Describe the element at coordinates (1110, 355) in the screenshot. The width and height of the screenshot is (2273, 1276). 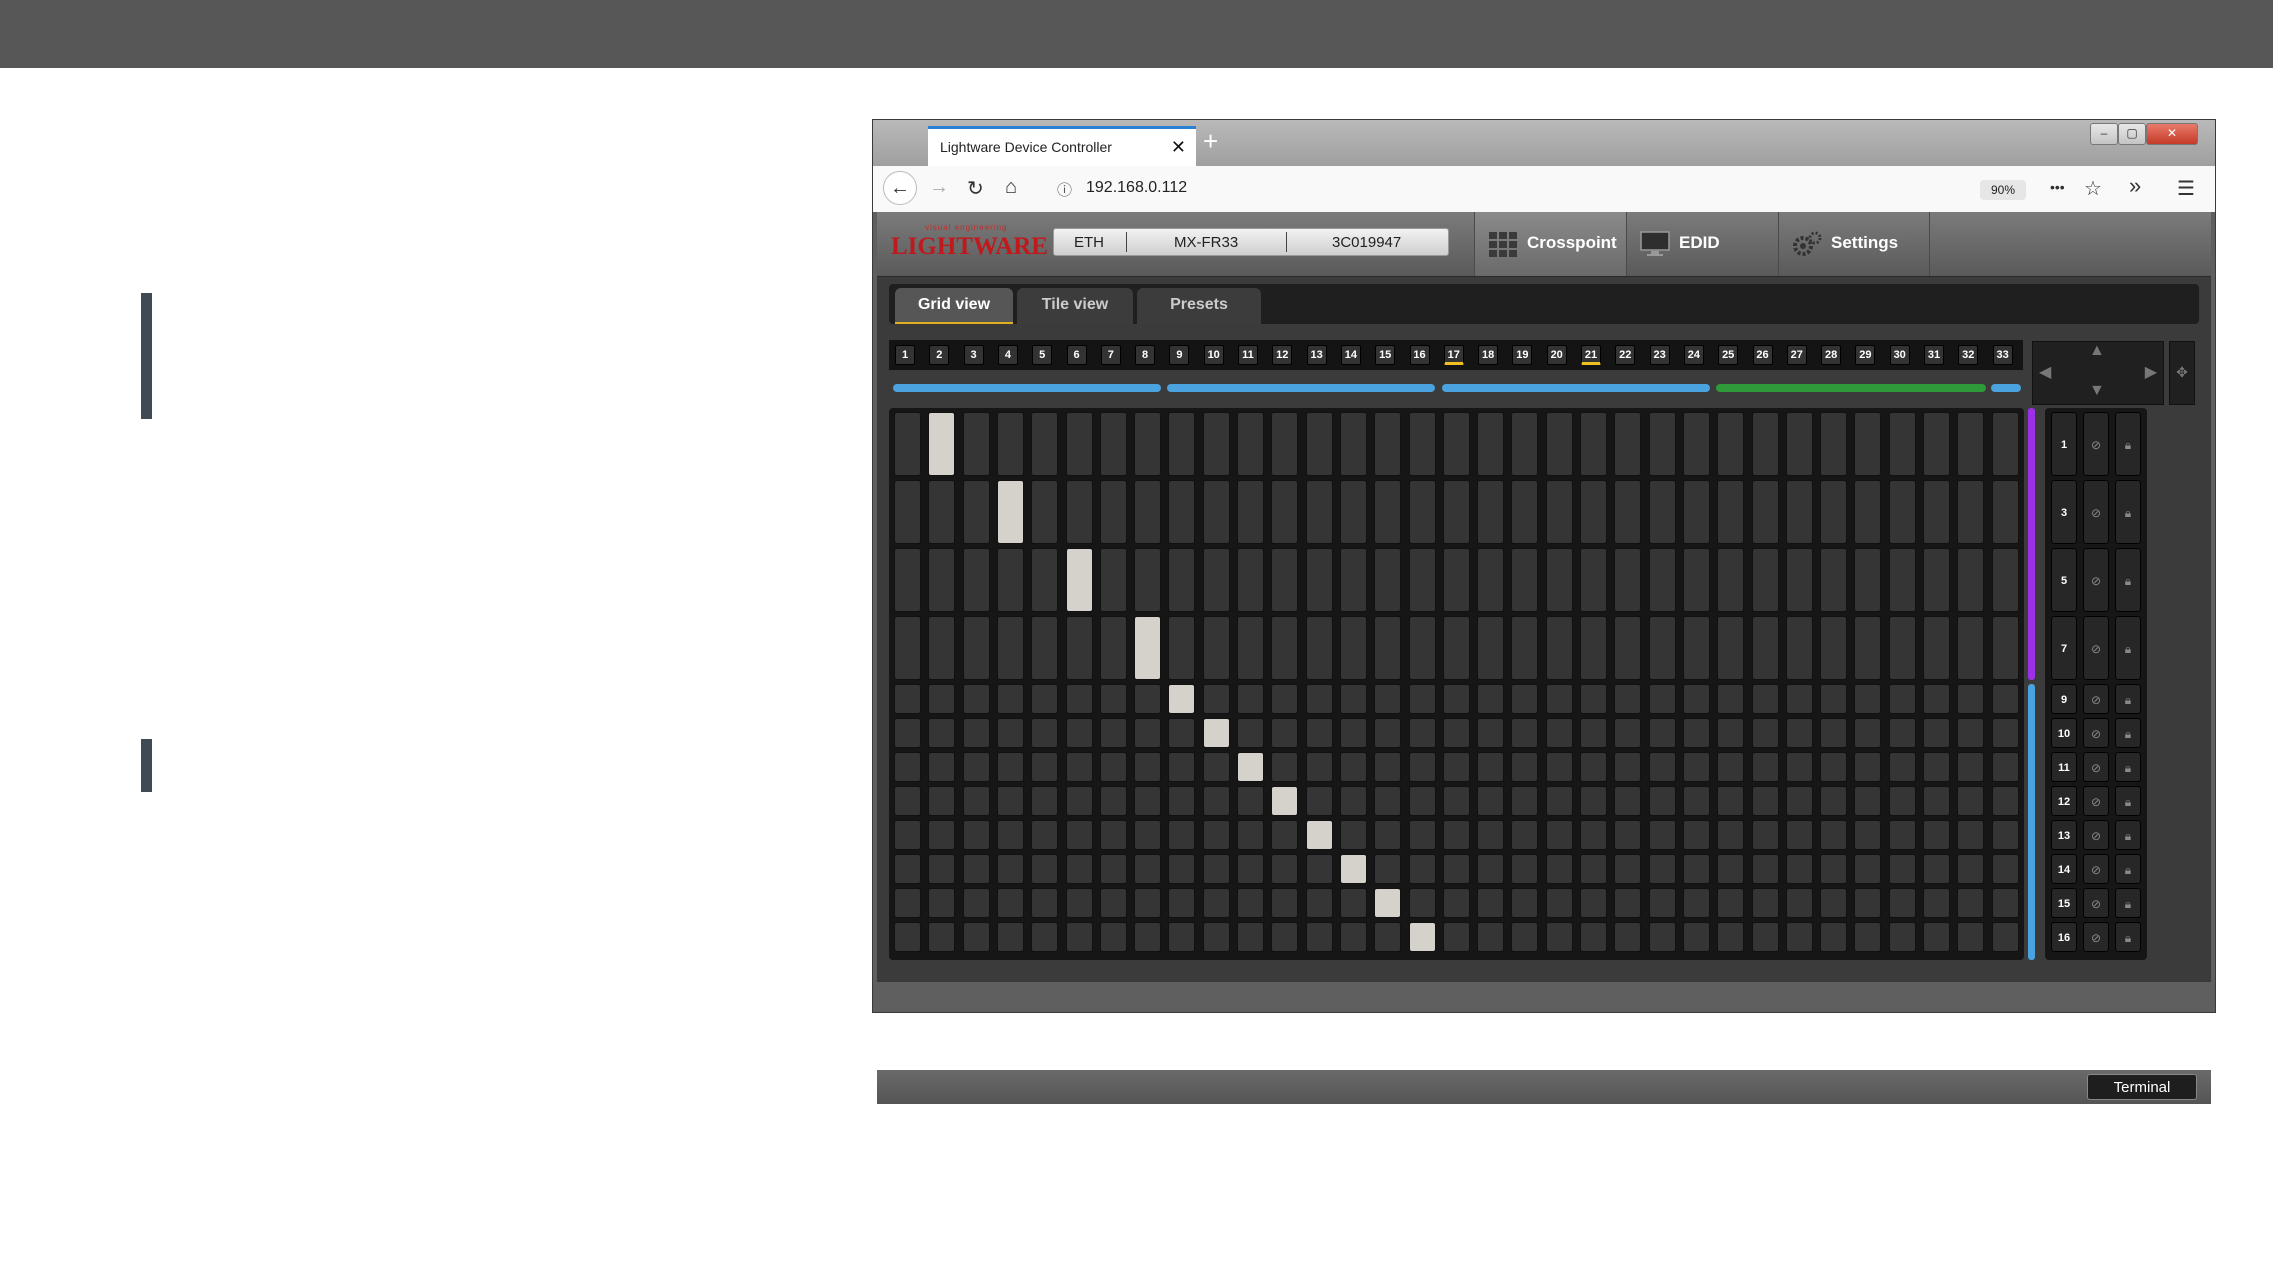
I see `input-port-7: 7` at that location.